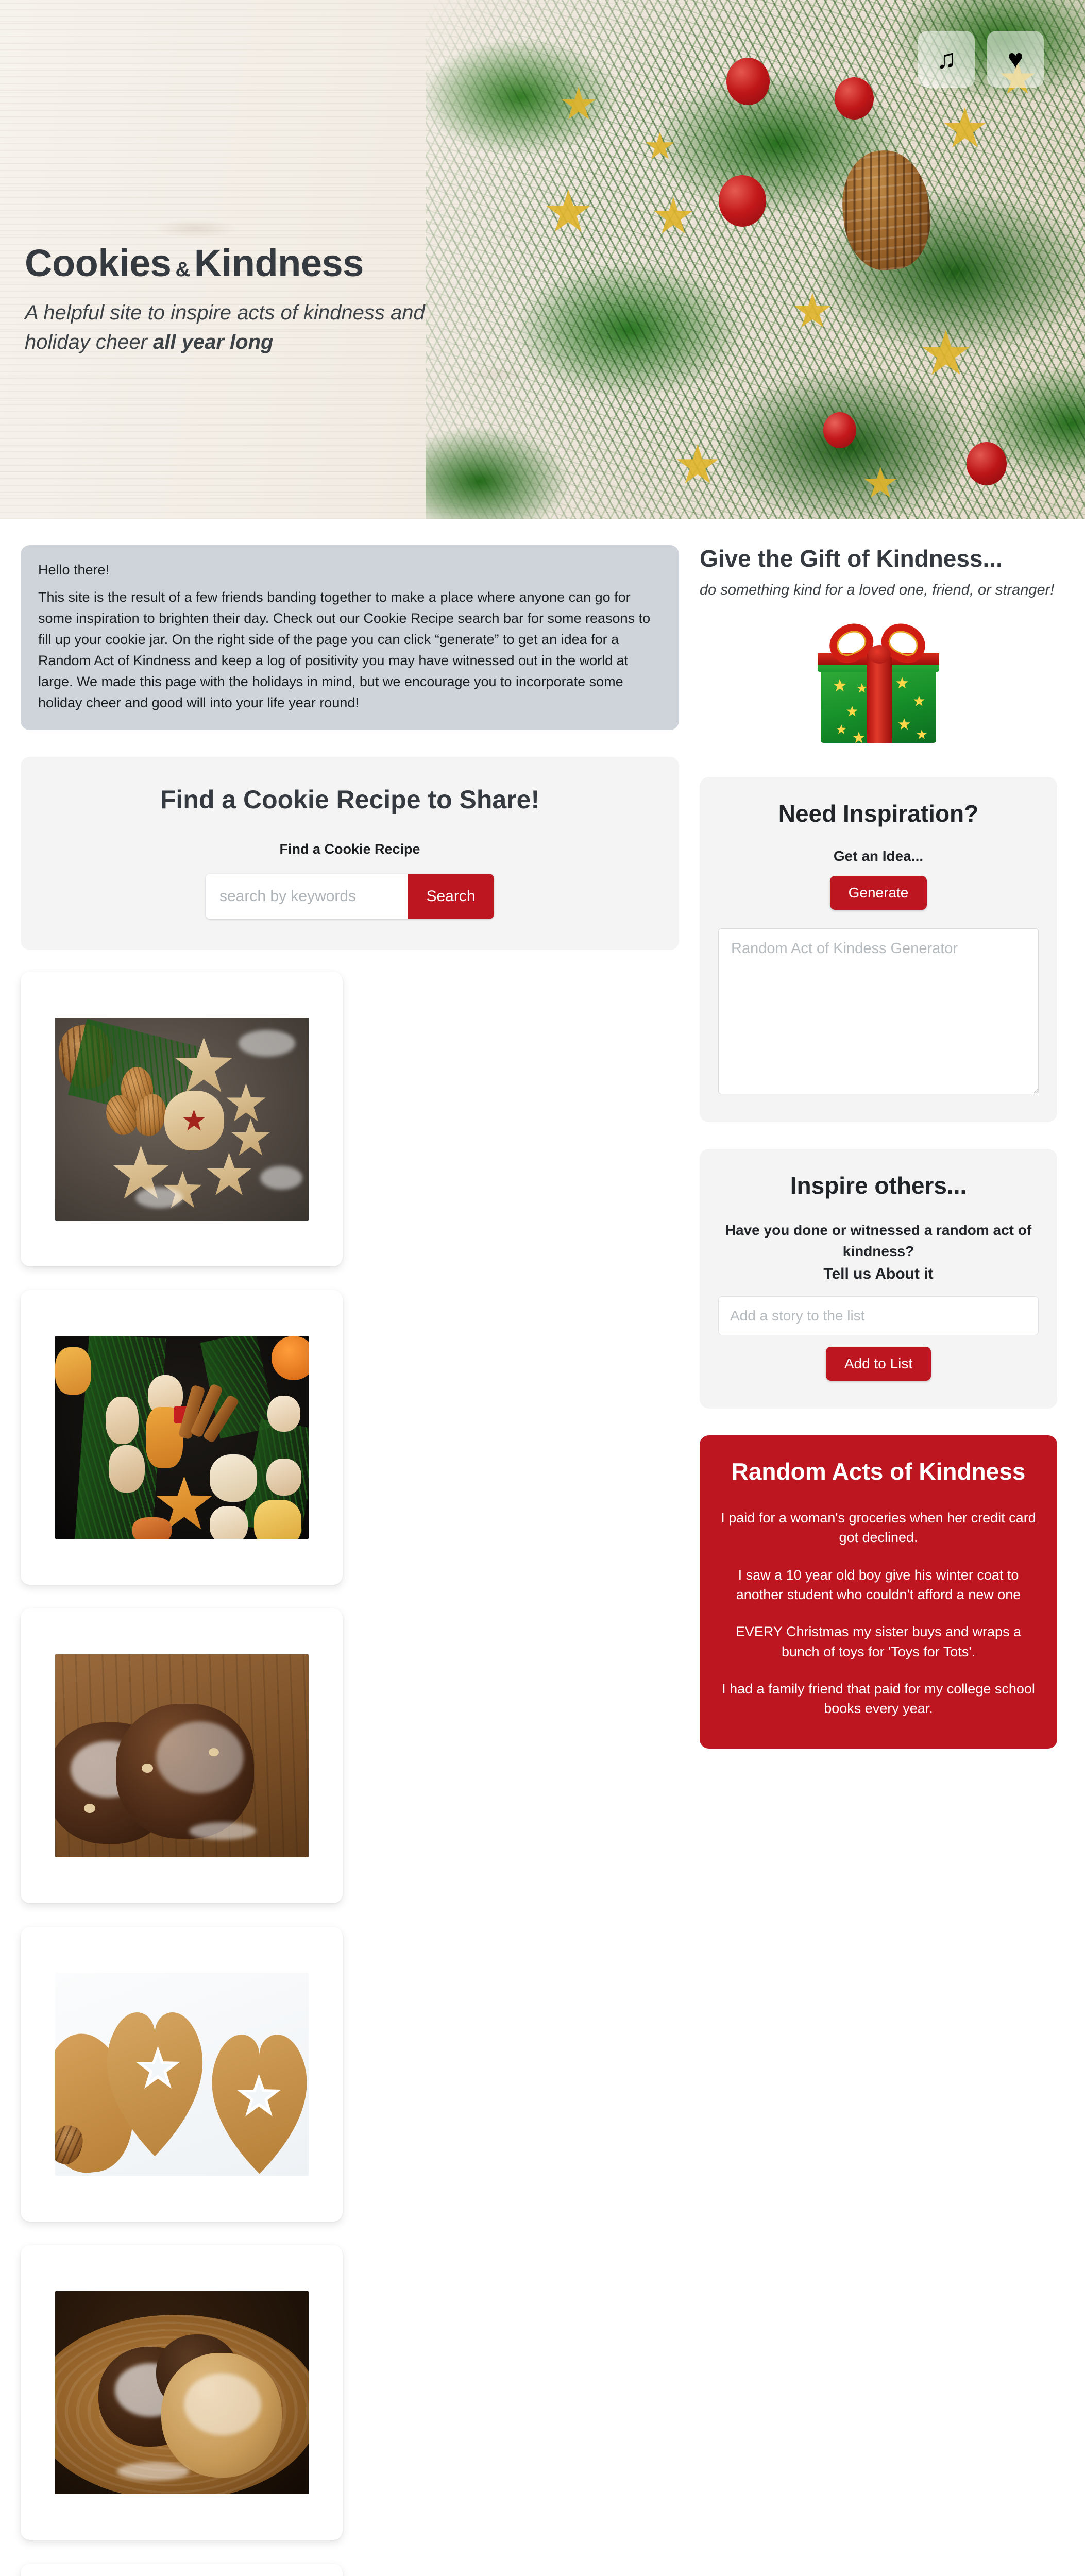 The image size is (1085, 2576). I want to click on hero-action-buttons: ♫ ♥, so click(981, 59).